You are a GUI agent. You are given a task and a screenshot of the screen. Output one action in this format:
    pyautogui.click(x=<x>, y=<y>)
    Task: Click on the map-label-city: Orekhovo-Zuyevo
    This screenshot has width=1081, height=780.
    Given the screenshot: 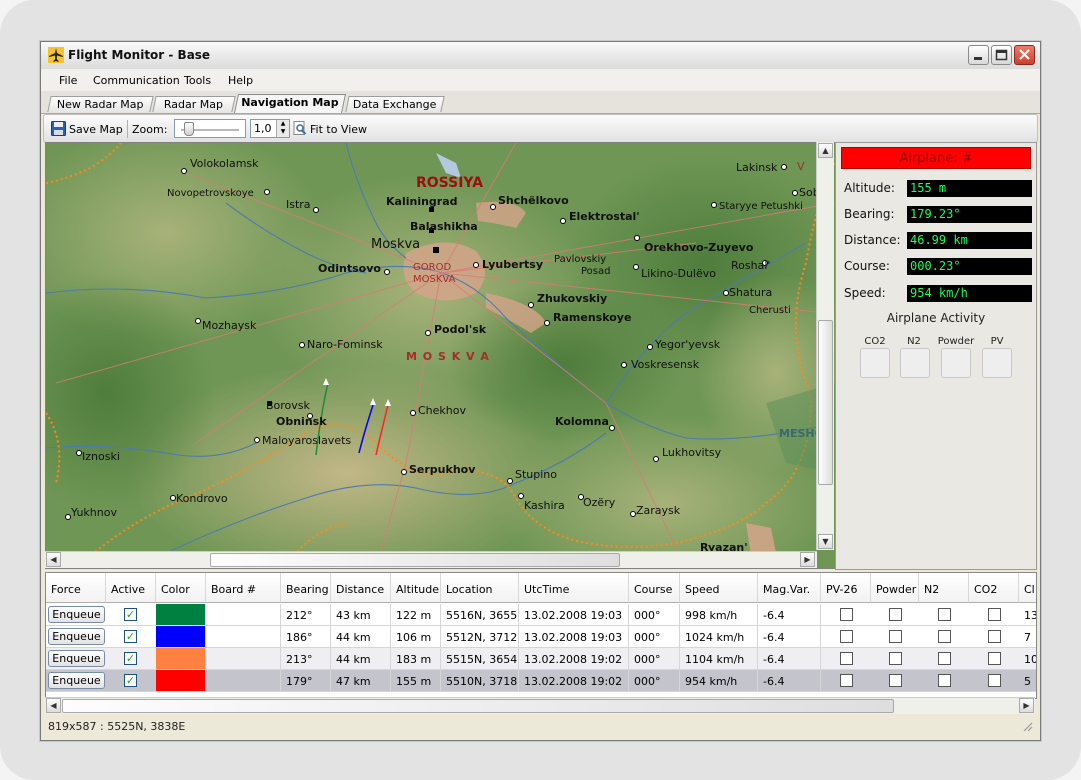 What is the action you would take?
    pyautogui.click(x=699, y=247)
    